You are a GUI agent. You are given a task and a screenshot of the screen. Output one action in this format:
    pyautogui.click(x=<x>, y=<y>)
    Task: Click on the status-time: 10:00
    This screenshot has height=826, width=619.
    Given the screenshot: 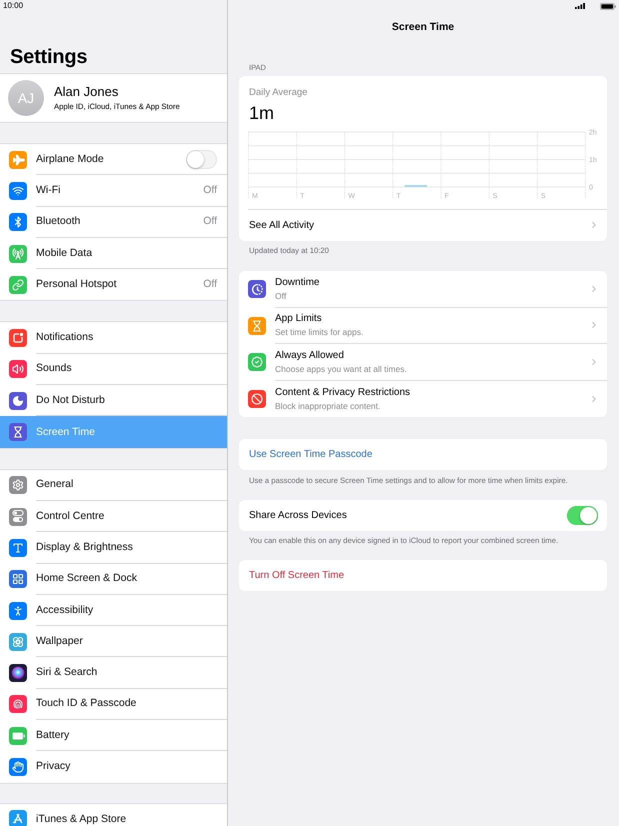 What is the action you would take?
    pyautogui.click(x=13, y=6)
    